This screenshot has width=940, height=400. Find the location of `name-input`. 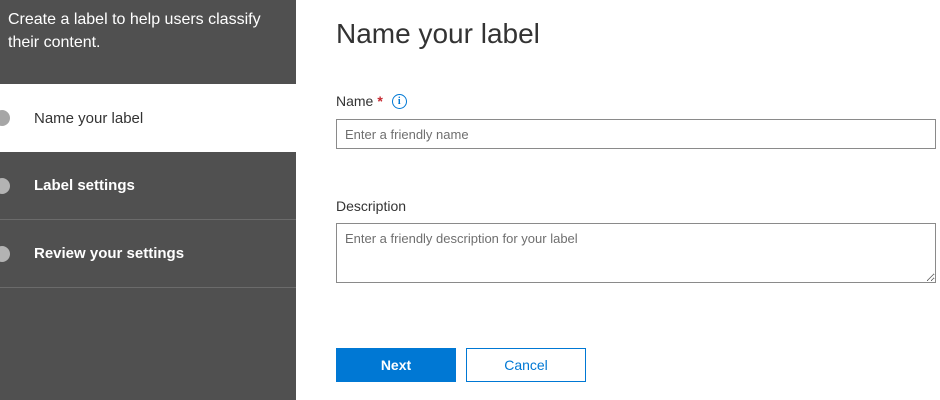

name-input is located at coordinates (636, 134).